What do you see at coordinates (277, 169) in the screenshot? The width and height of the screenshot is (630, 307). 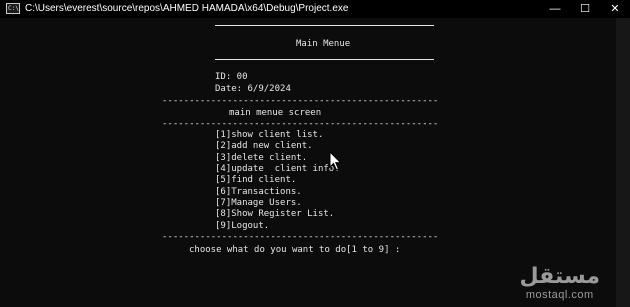 I see `menu-item: [4]update client info.` at bounding box center [277, 169].